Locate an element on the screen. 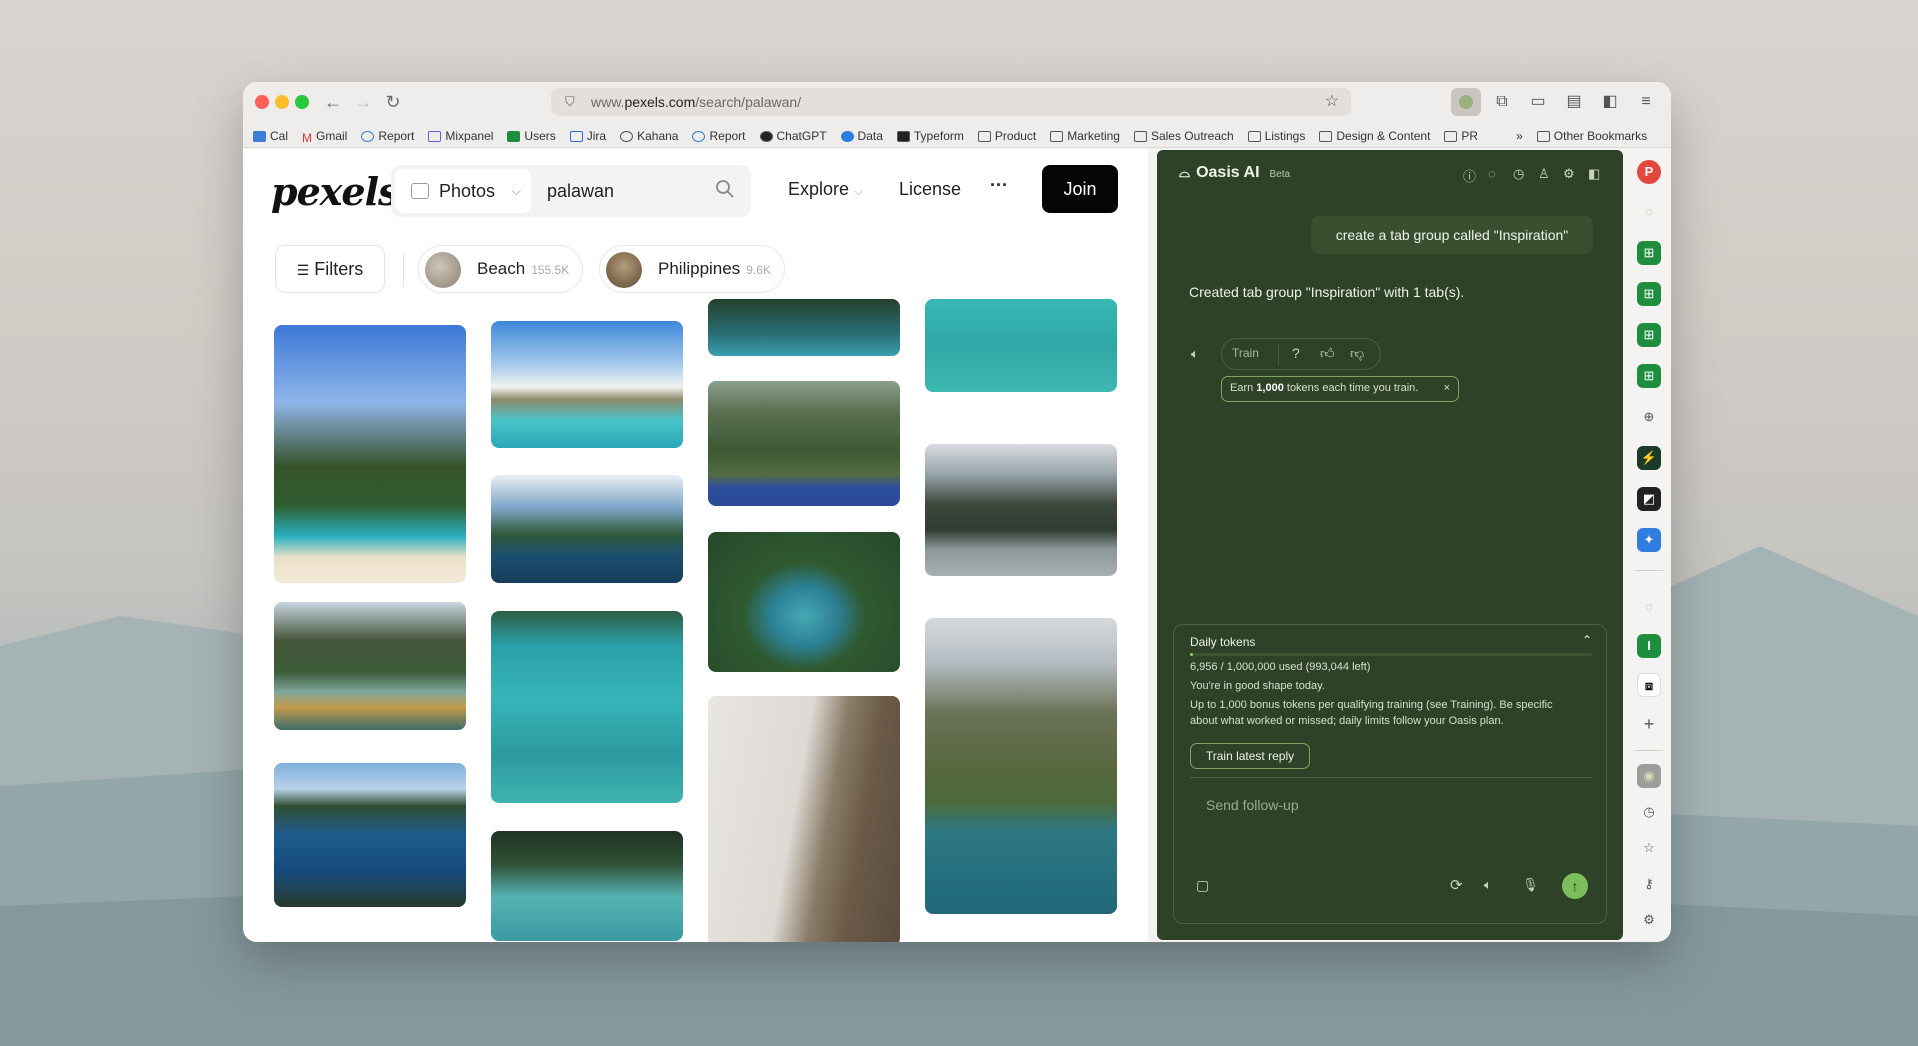 The height and width of the screenshot is (1046, 1918). bookmark-folder: PR is located at coordinates (1461, 136).